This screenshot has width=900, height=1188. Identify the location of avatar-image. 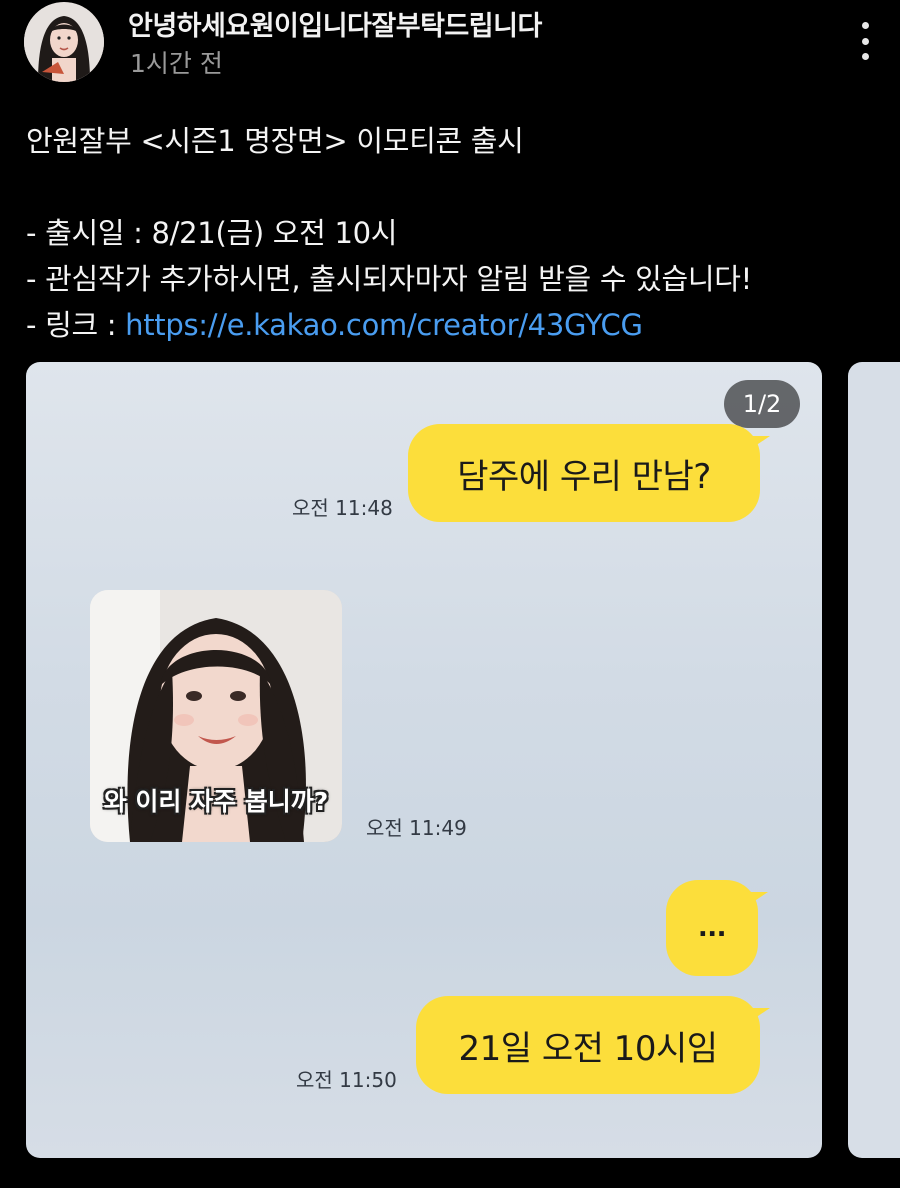
(64, 42).